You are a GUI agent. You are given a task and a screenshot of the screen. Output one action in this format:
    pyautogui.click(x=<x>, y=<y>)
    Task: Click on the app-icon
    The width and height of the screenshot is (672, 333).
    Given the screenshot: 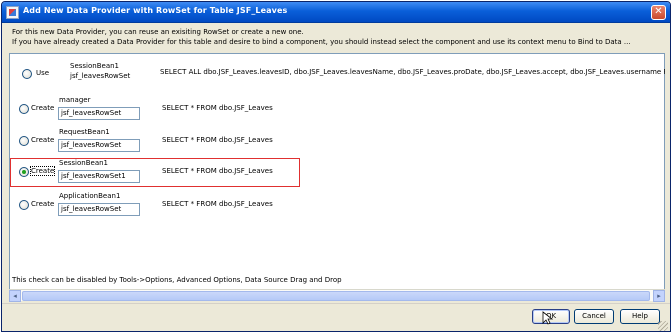 What is the action you would take?
    pyautogui.click(x=12, y=12)
    